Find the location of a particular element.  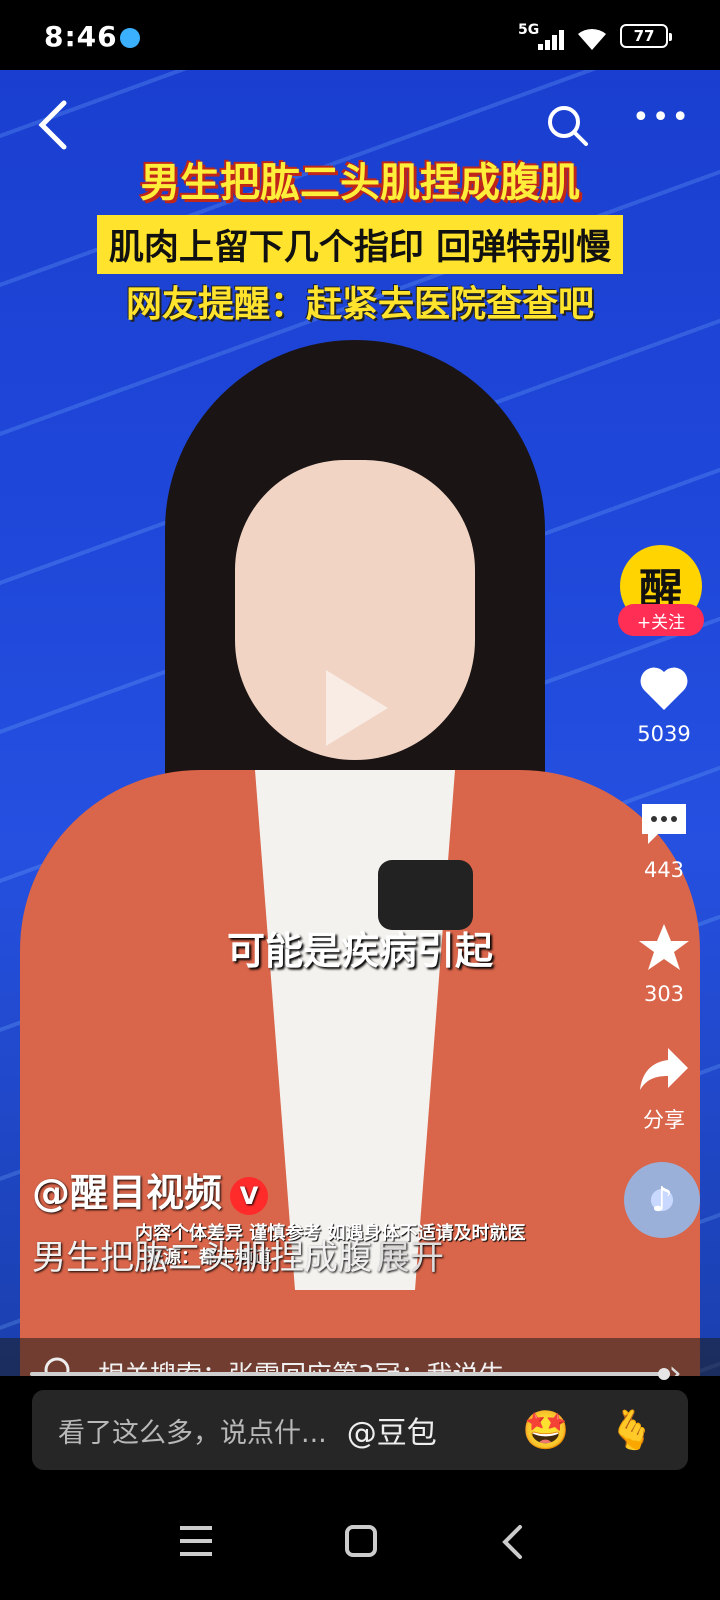

status-time: 8:46 is located at coordinates (81, 36).